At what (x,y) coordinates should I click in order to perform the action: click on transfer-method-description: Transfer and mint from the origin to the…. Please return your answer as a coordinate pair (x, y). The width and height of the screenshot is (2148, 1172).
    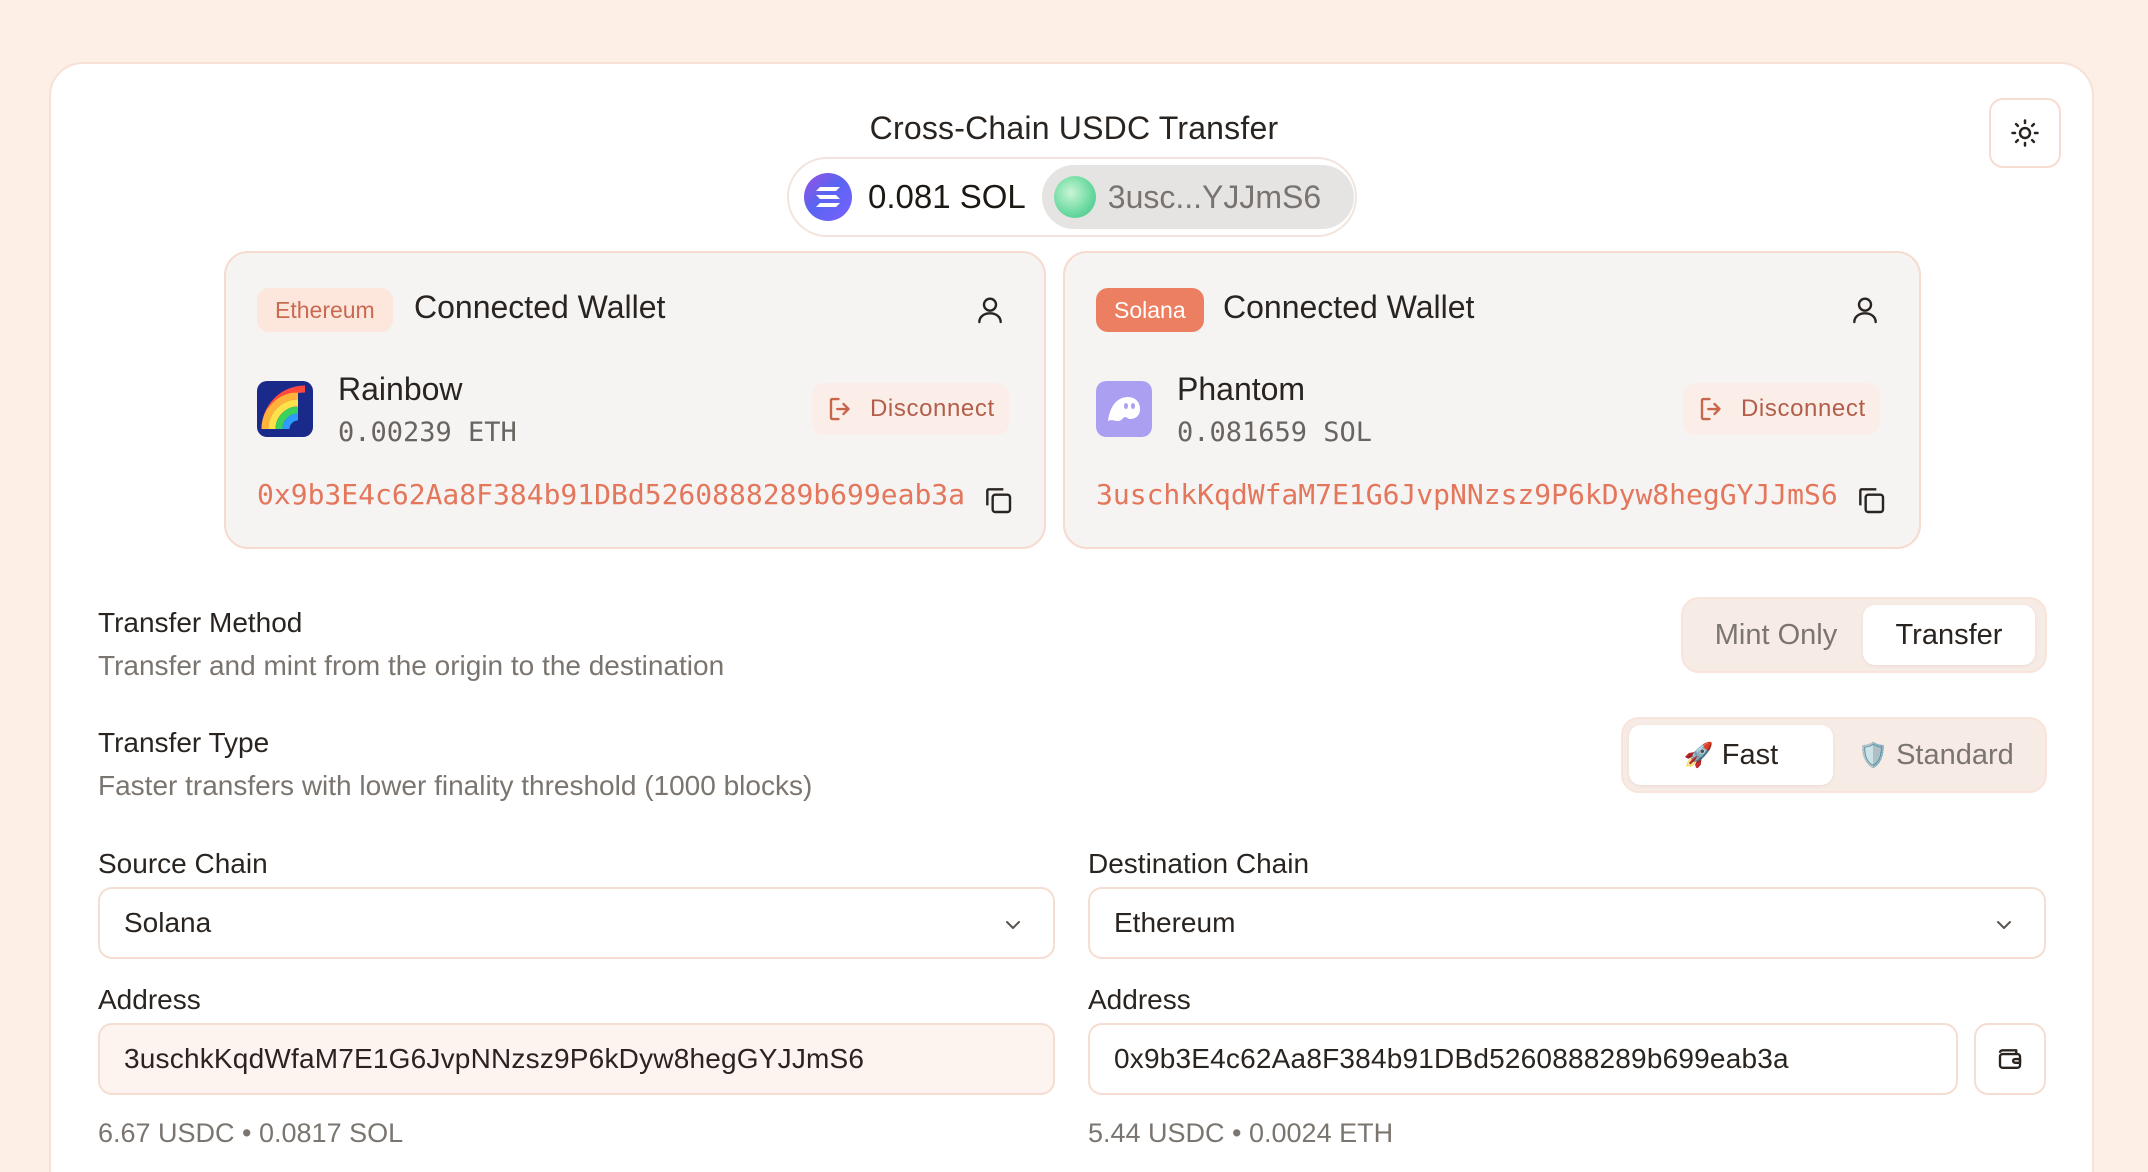
    Looking at the image, I should click on (411, 665).